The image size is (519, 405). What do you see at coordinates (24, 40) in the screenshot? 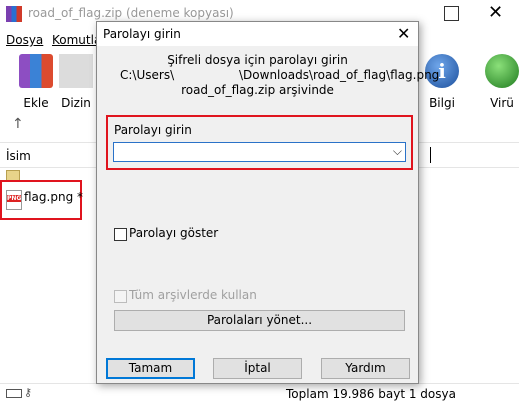
I see `menu-dosya: Dosya` at bounding box center [24, 40].